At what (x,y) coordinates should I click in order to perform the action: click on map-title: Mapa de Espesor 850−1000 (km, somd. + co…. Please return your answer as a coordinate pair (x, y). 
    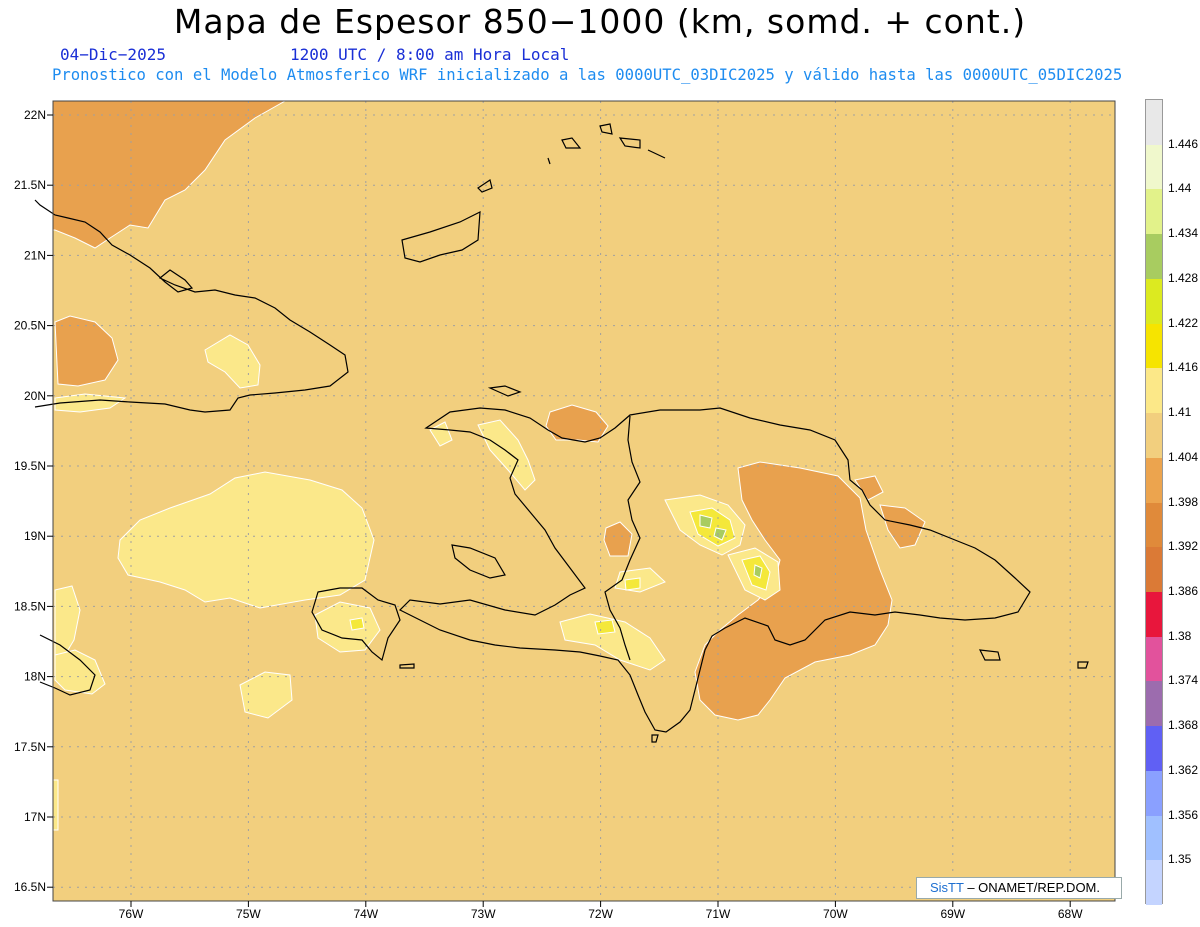
    Looking at the image, I should click on (600, 21).